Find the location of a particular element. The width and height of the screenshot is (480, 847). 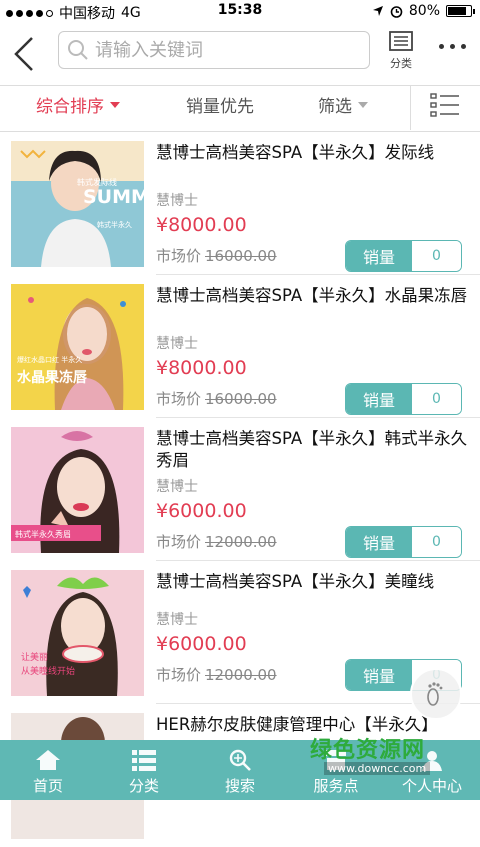

thumb-caption: SUMM is located at coordinates (113, 197).